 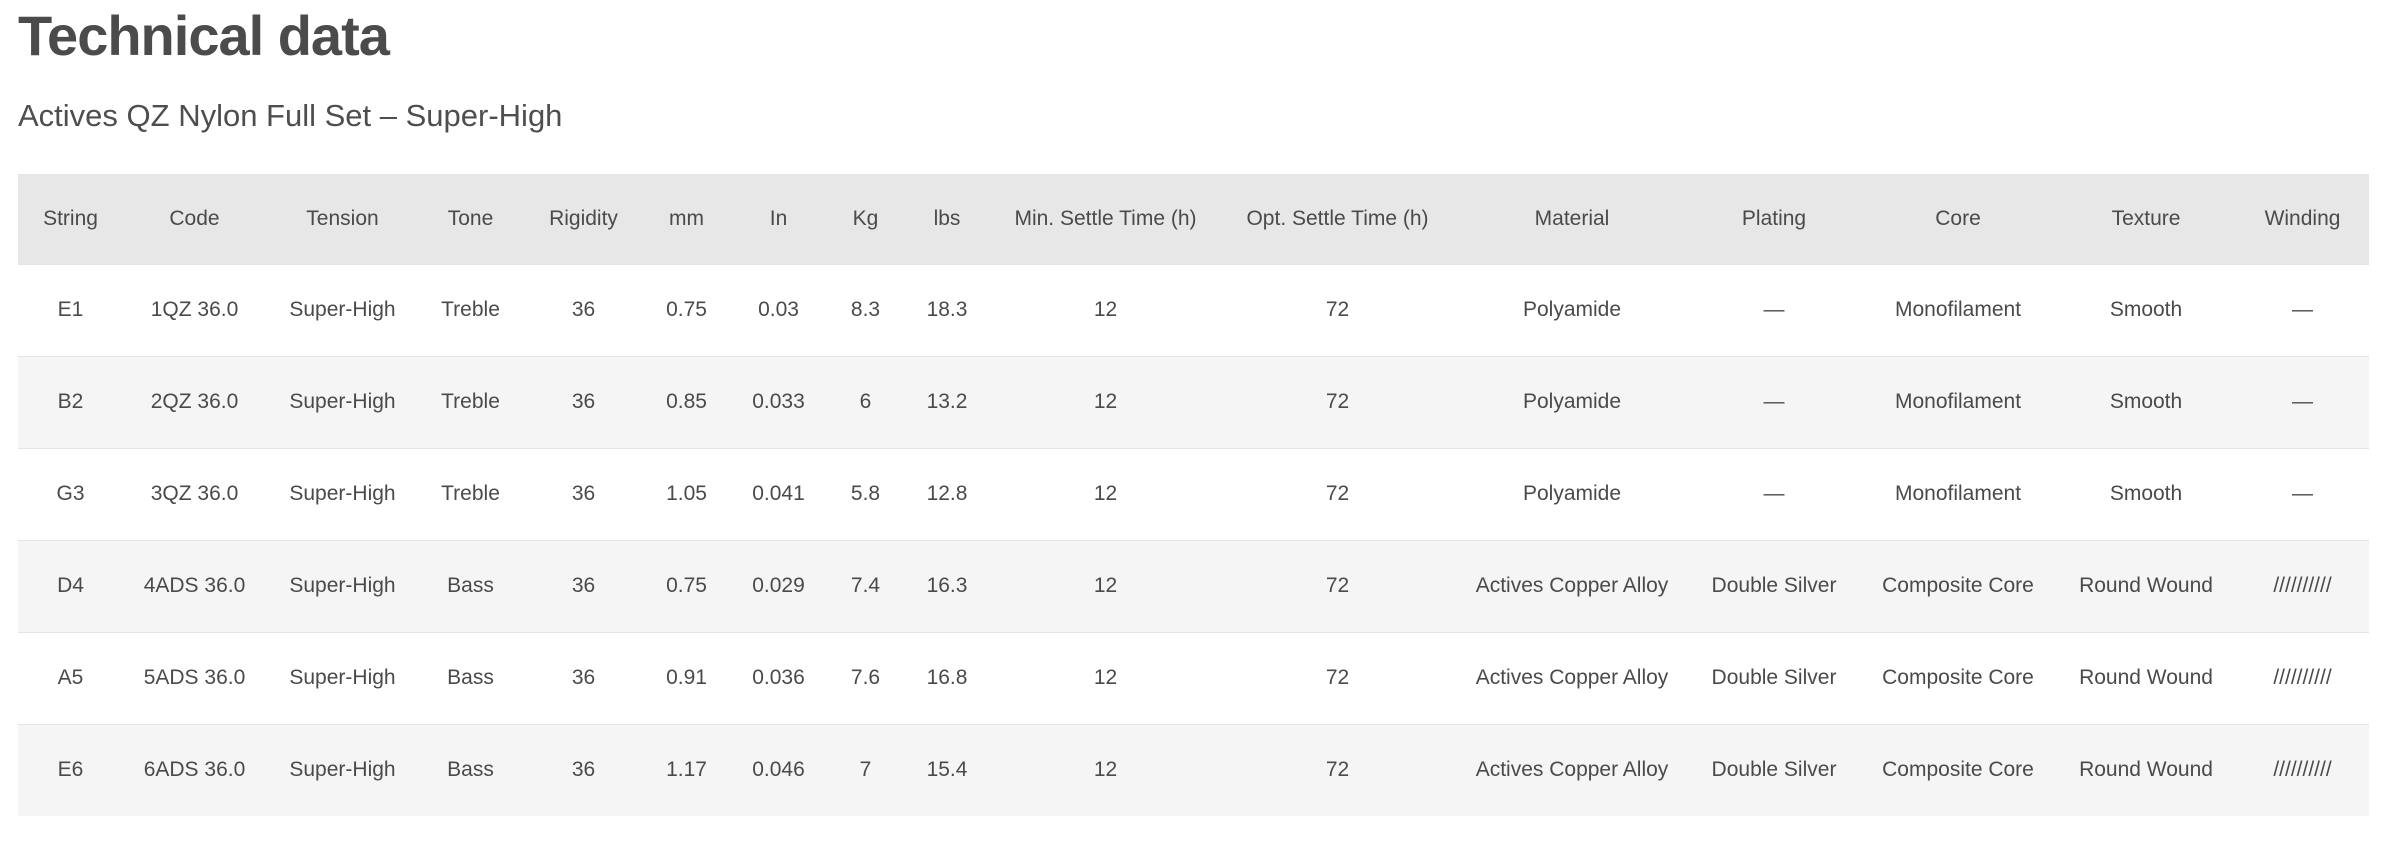 What do you see at coordinates (1337, 218) in the screenshot?
I see `column-header-opt-settle-time: Opt. Settle Time (h)` at bounding box center [1337, 218].